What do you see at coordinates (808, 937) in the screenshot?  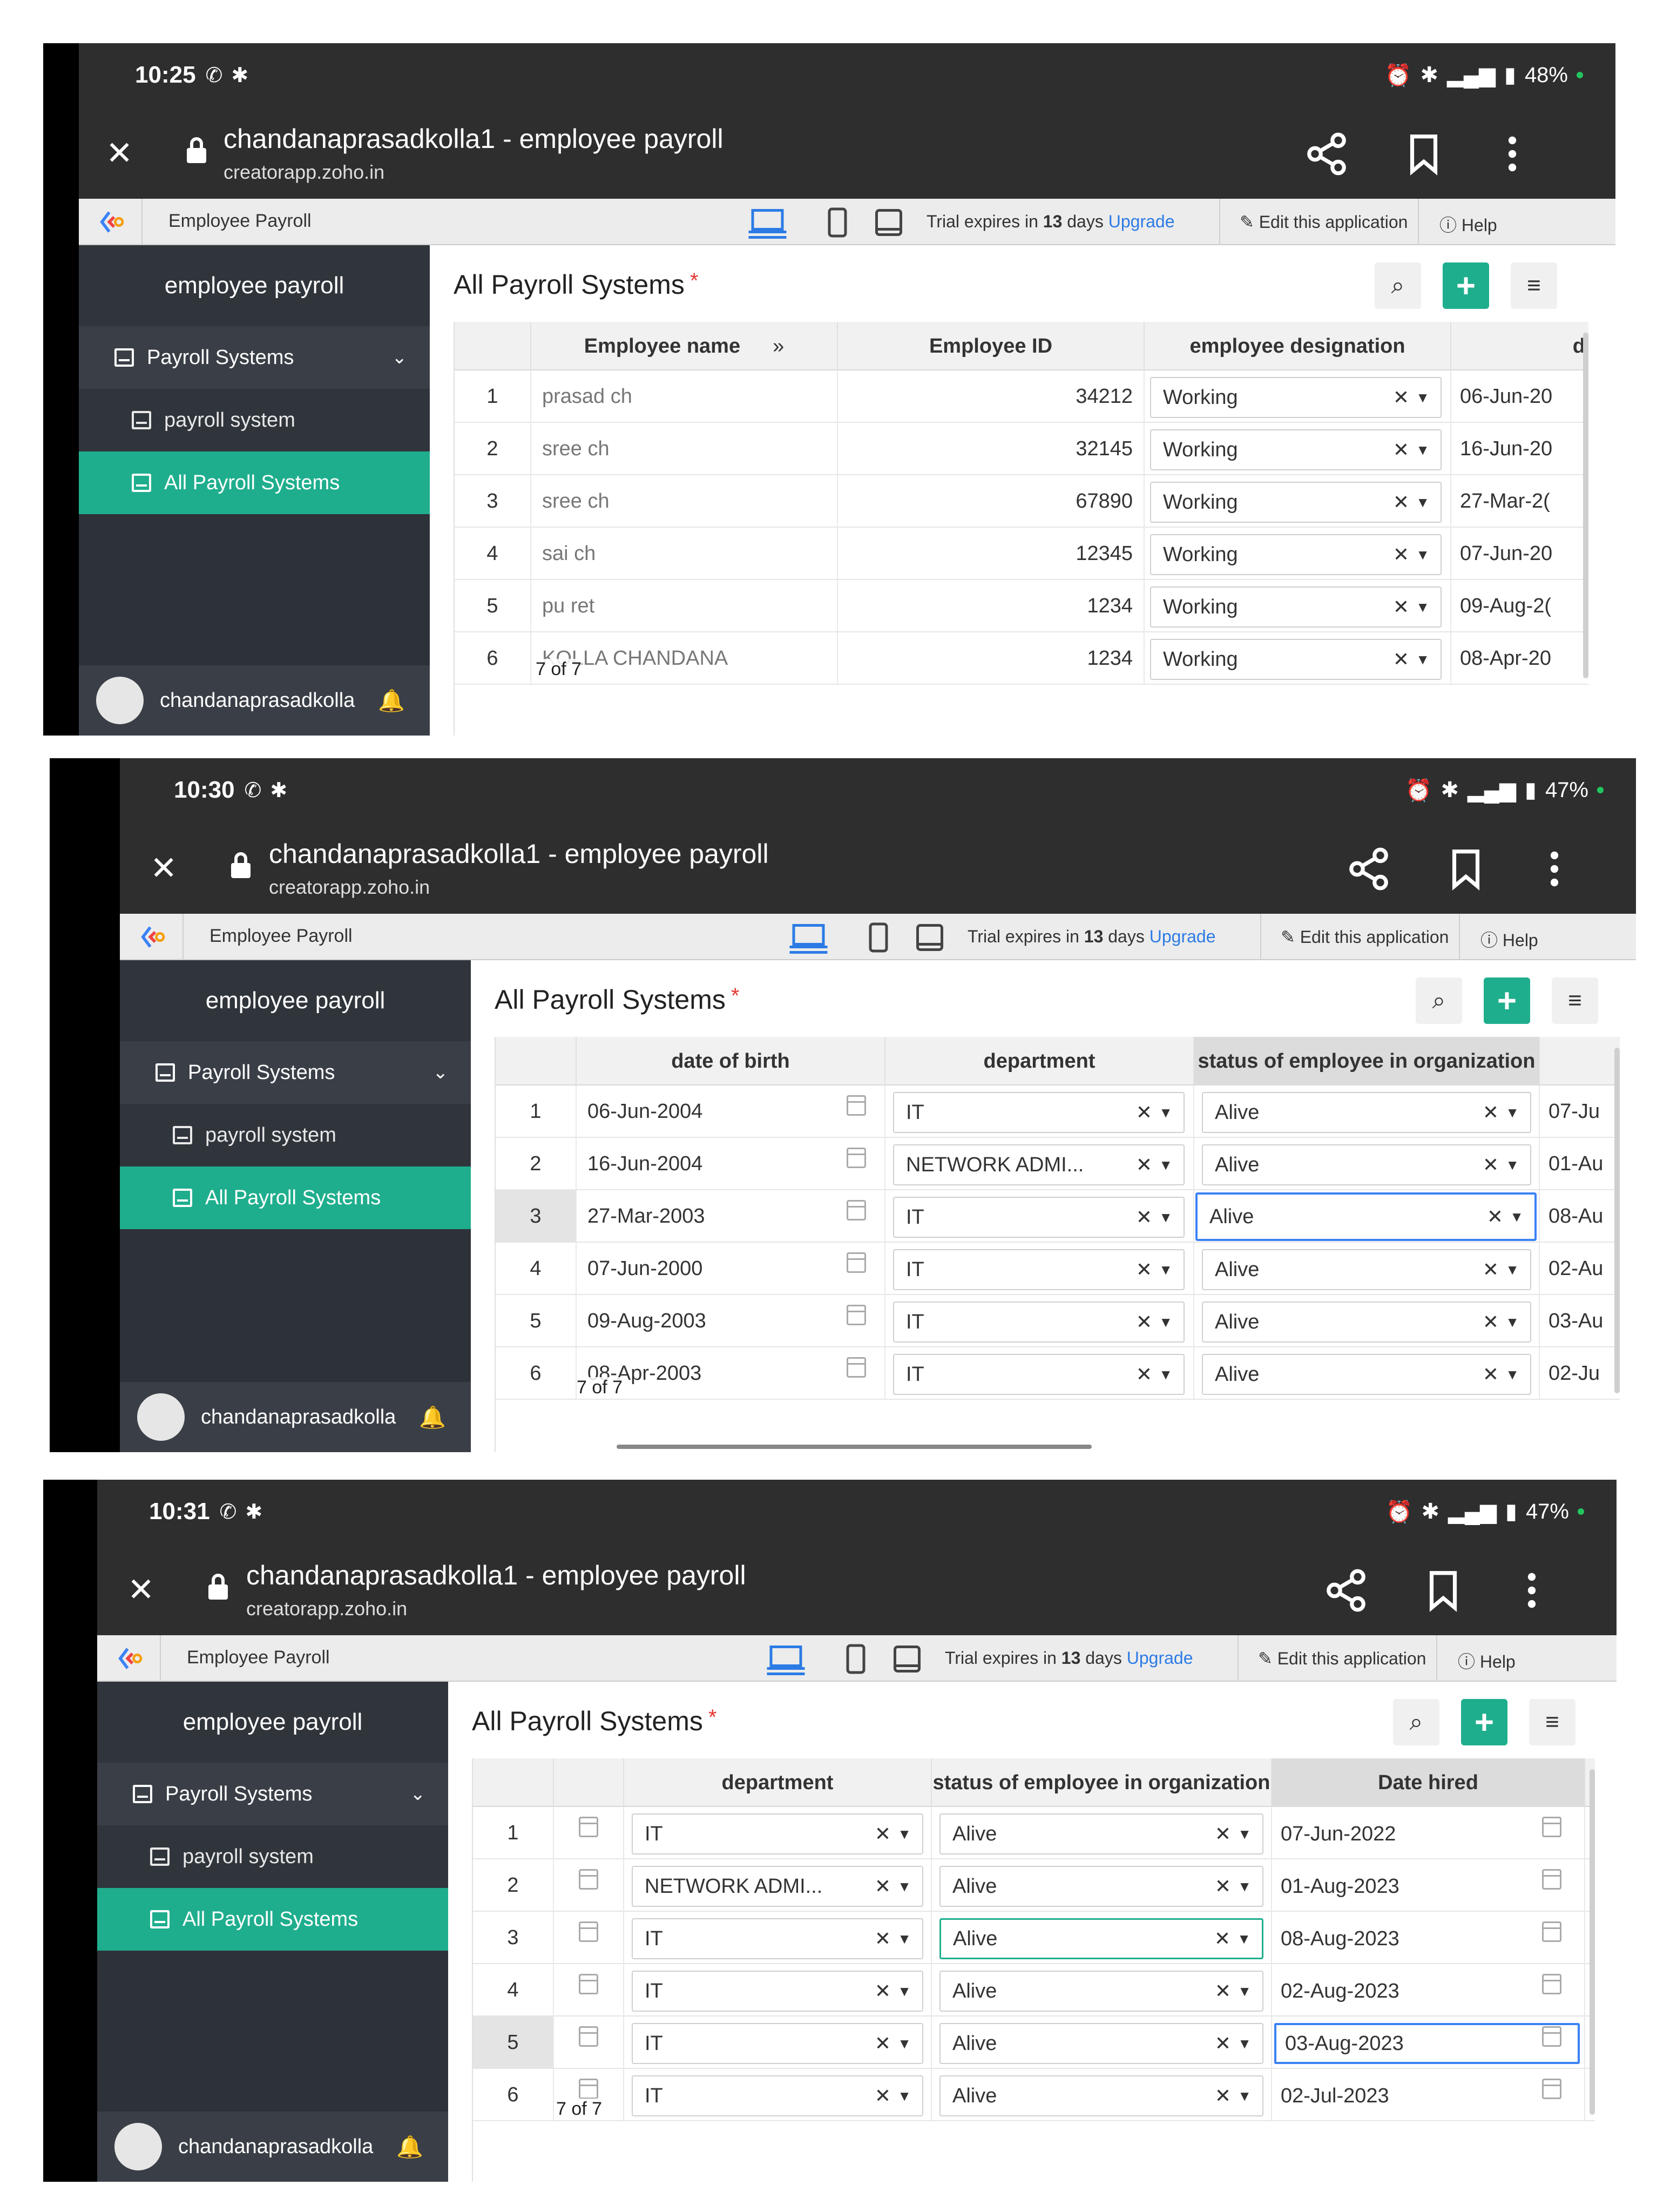 I see `desktop-view-icon` at bounding box center [808, 937].